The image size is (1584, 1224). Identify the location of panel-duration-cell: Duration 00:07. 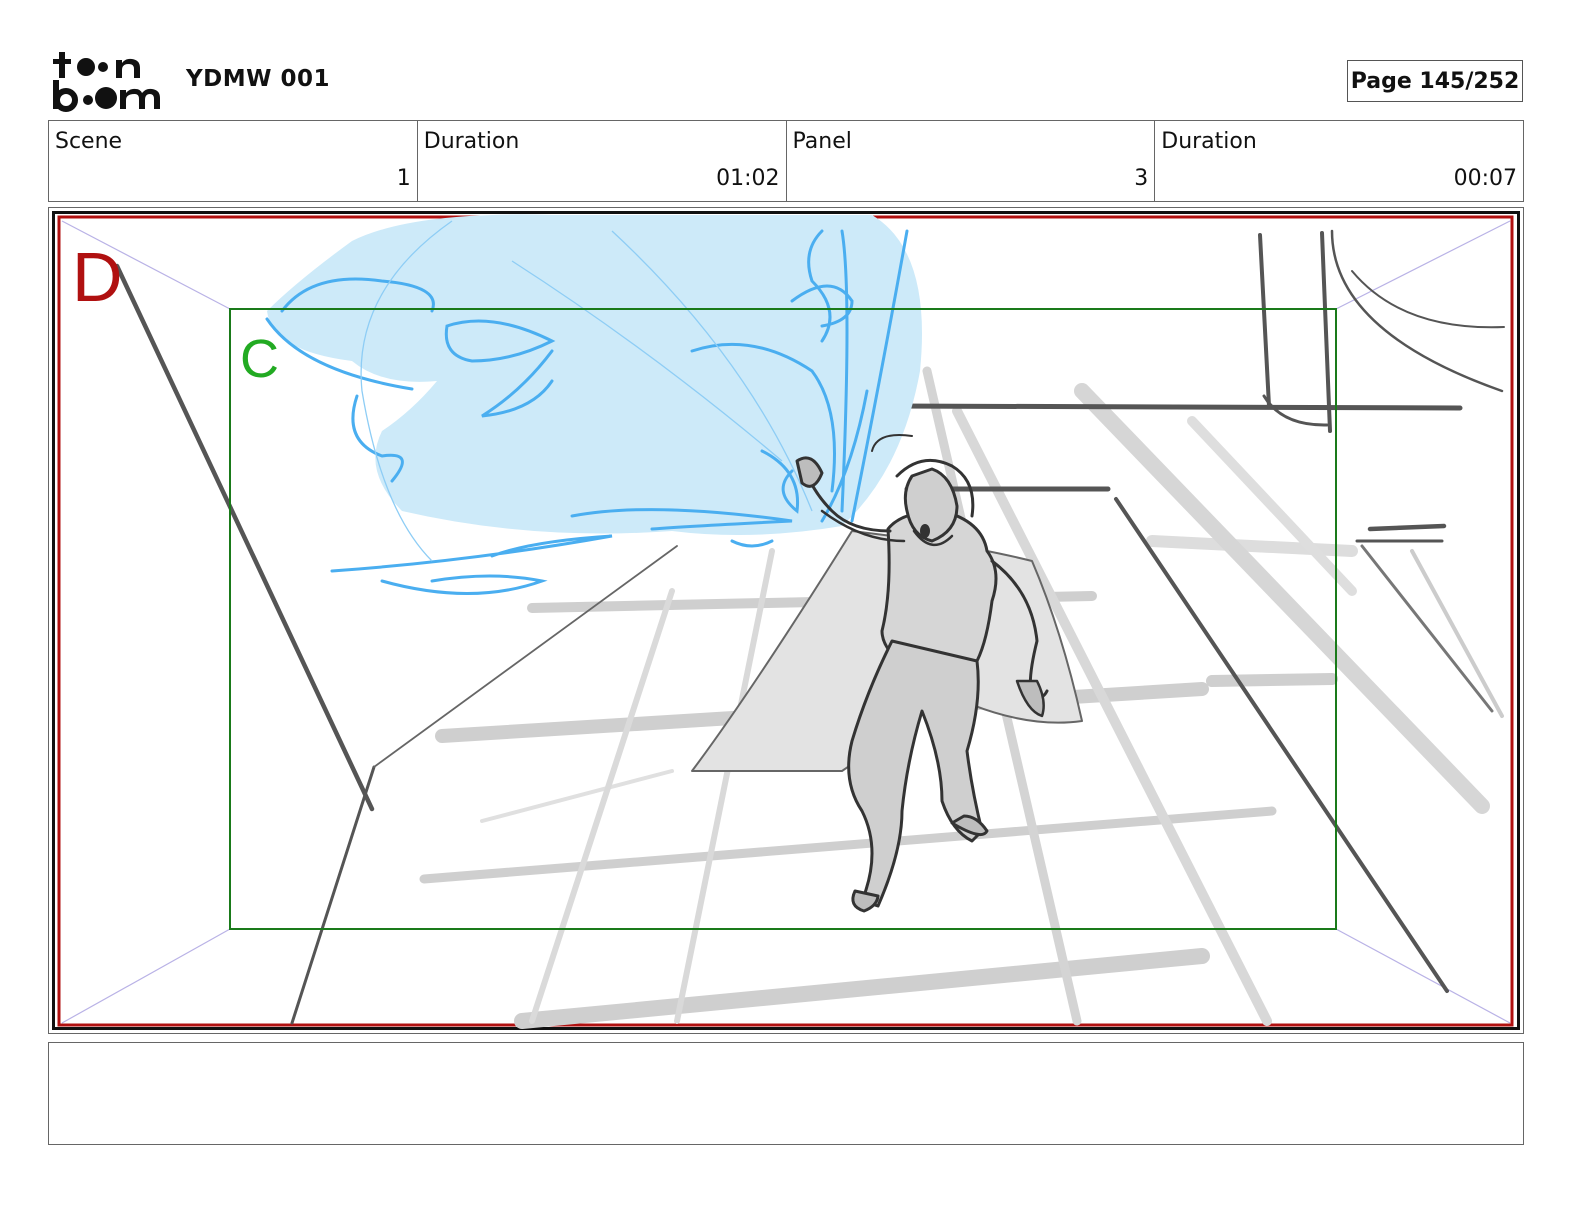
(1339, 161).